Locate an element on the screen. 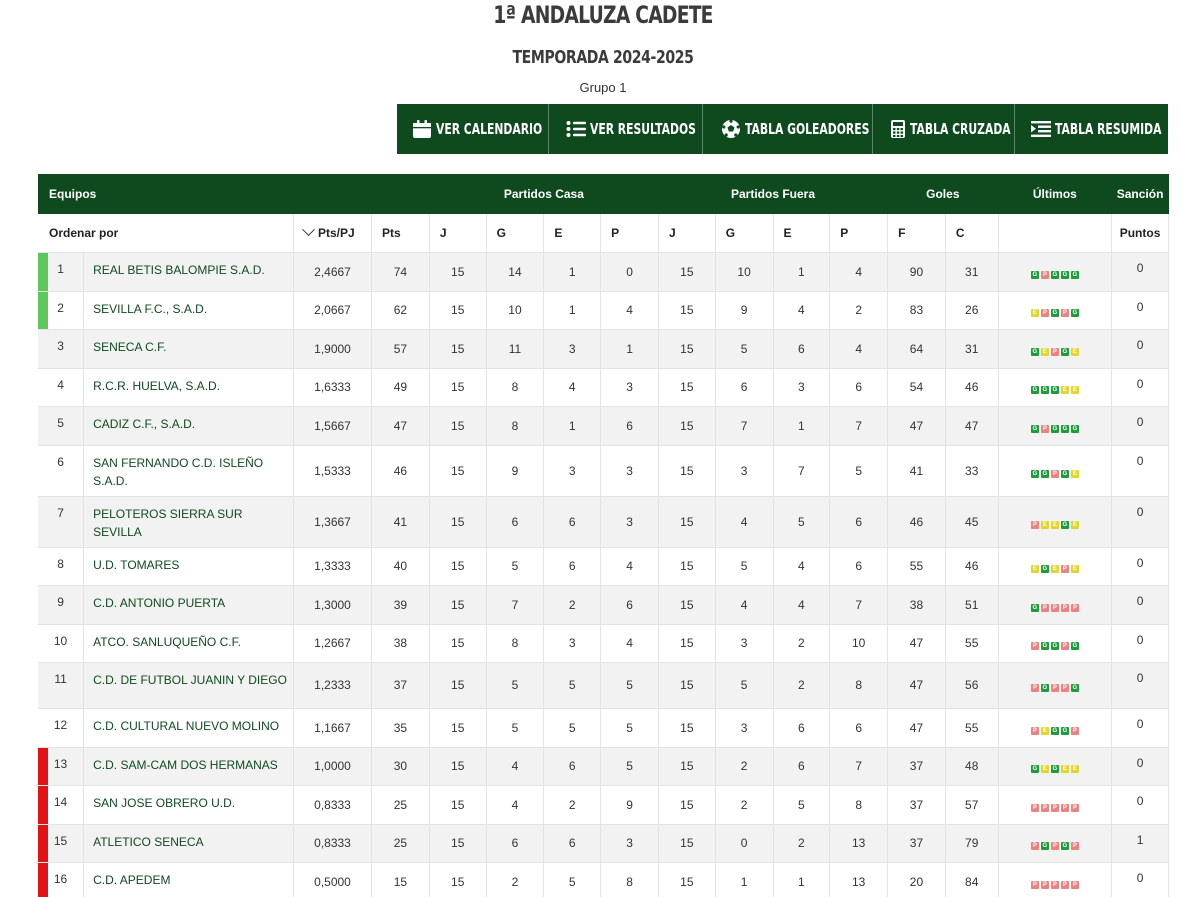  away-e-header: E is located at coordinates (802, 233).